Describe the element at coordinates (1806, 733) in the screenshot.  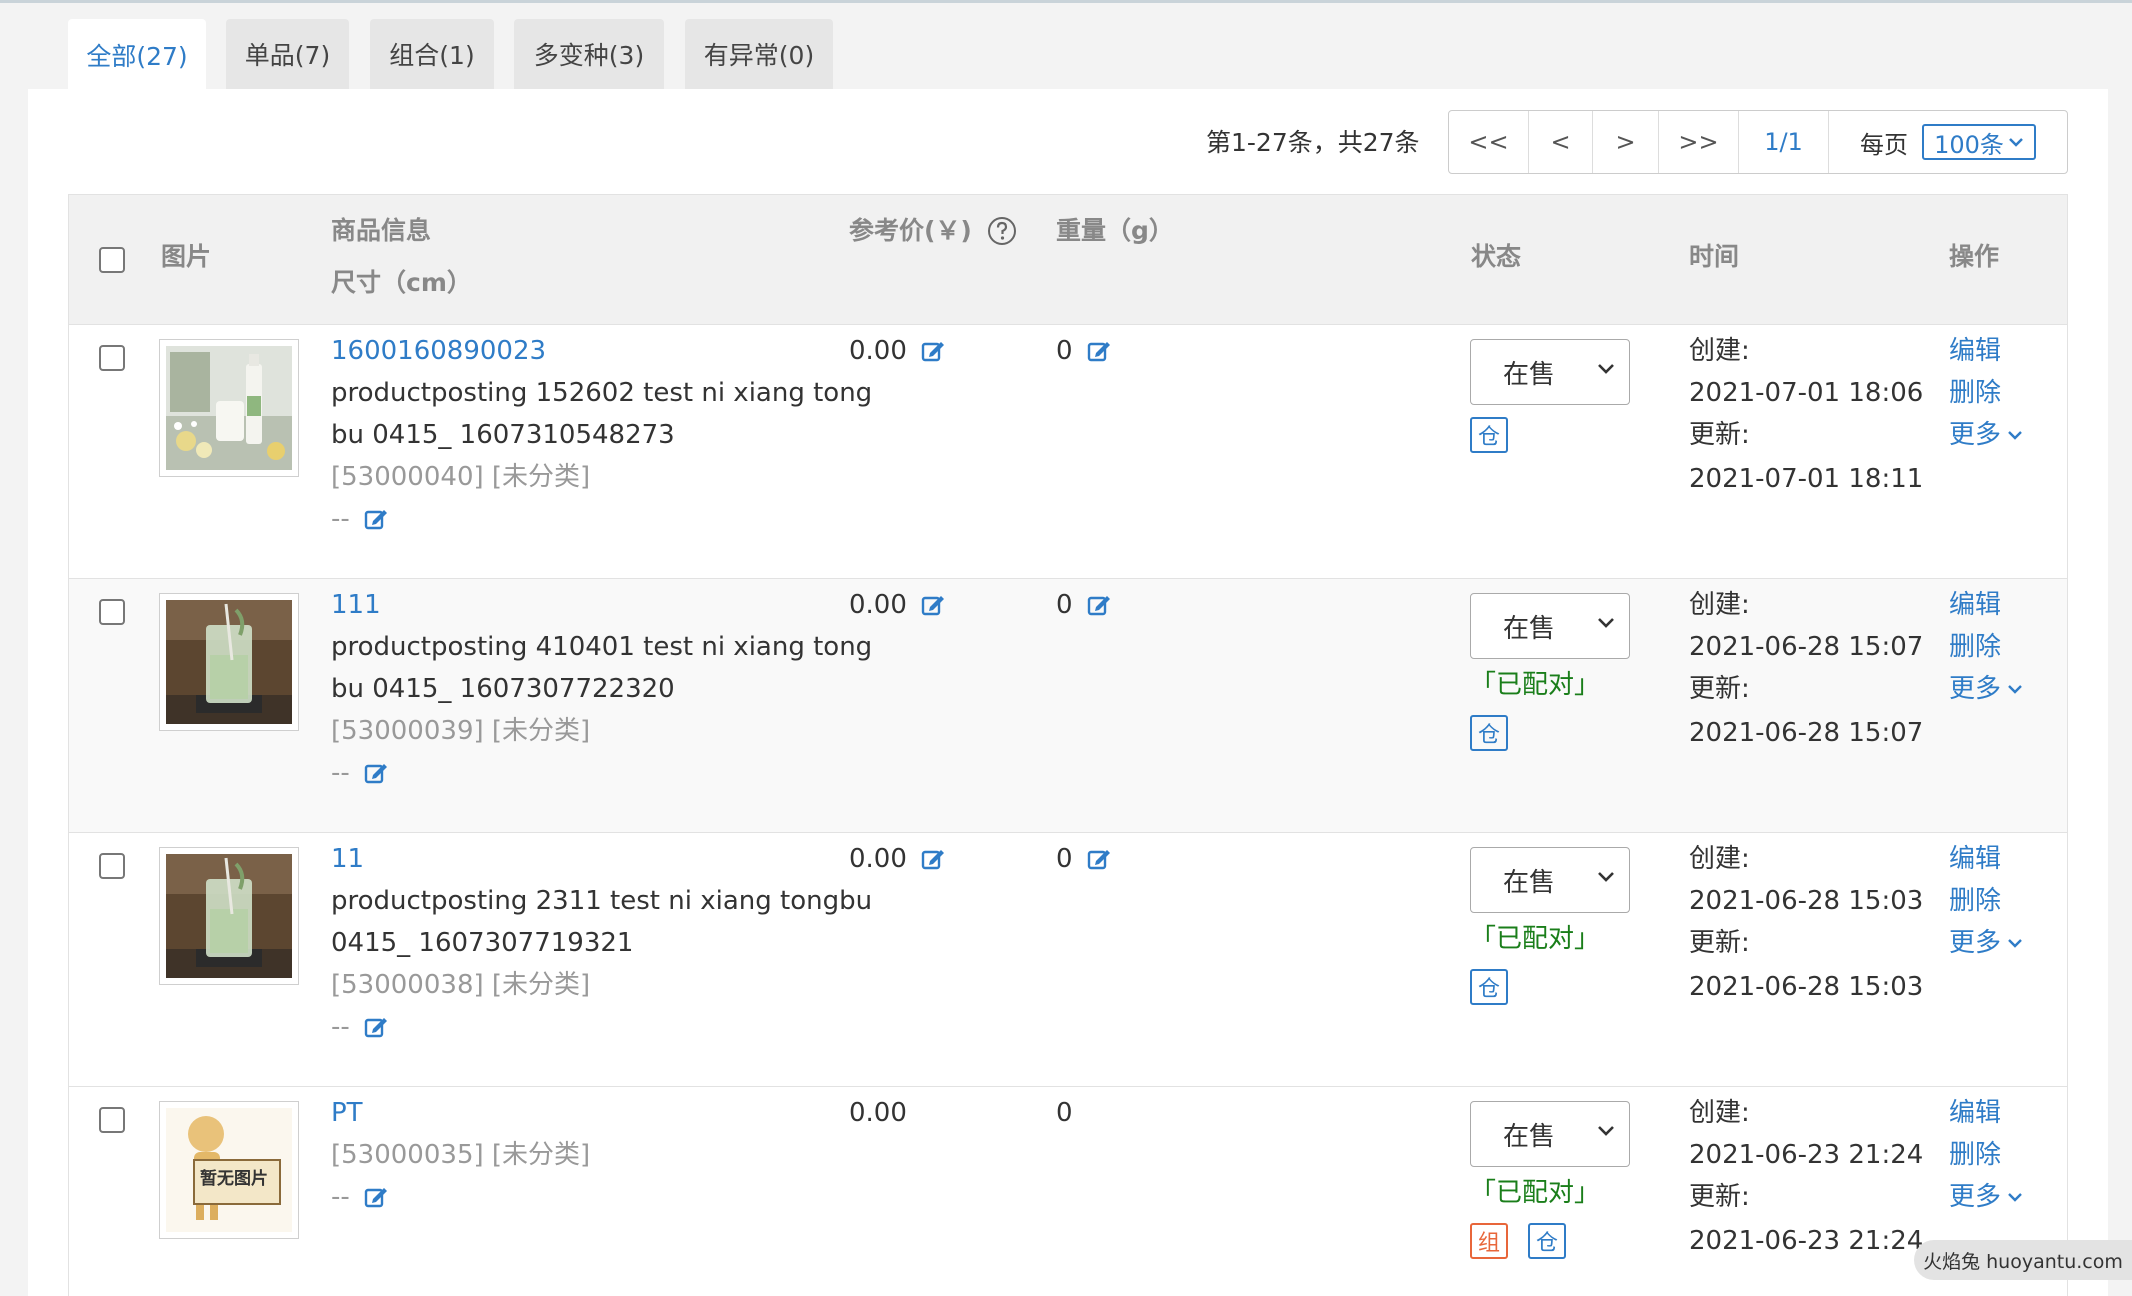
I see `updated-time: 2021-06-28 15:07` at that location.